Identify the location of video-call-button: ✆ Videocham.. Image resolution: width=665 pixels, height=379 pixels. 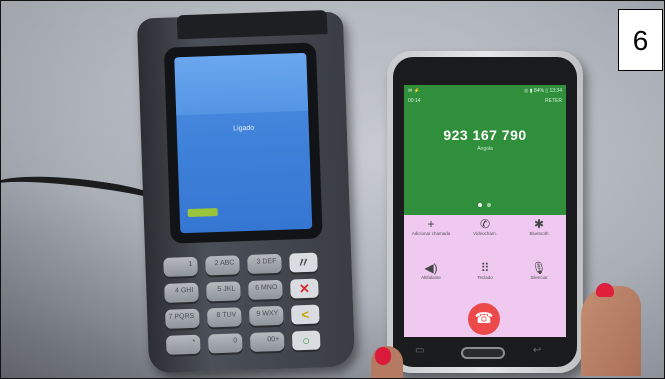
(485, 237).